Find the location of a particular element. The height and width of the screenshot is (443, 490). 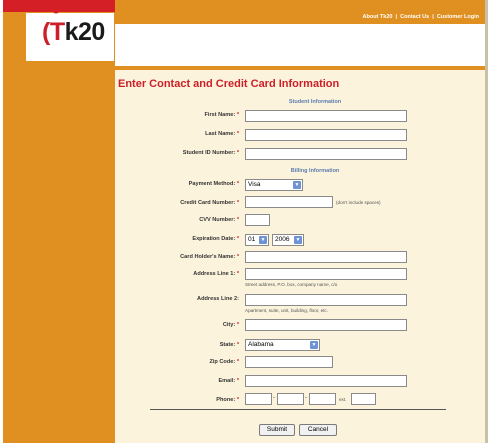

last-name-input is located at coordinates (326, 135).